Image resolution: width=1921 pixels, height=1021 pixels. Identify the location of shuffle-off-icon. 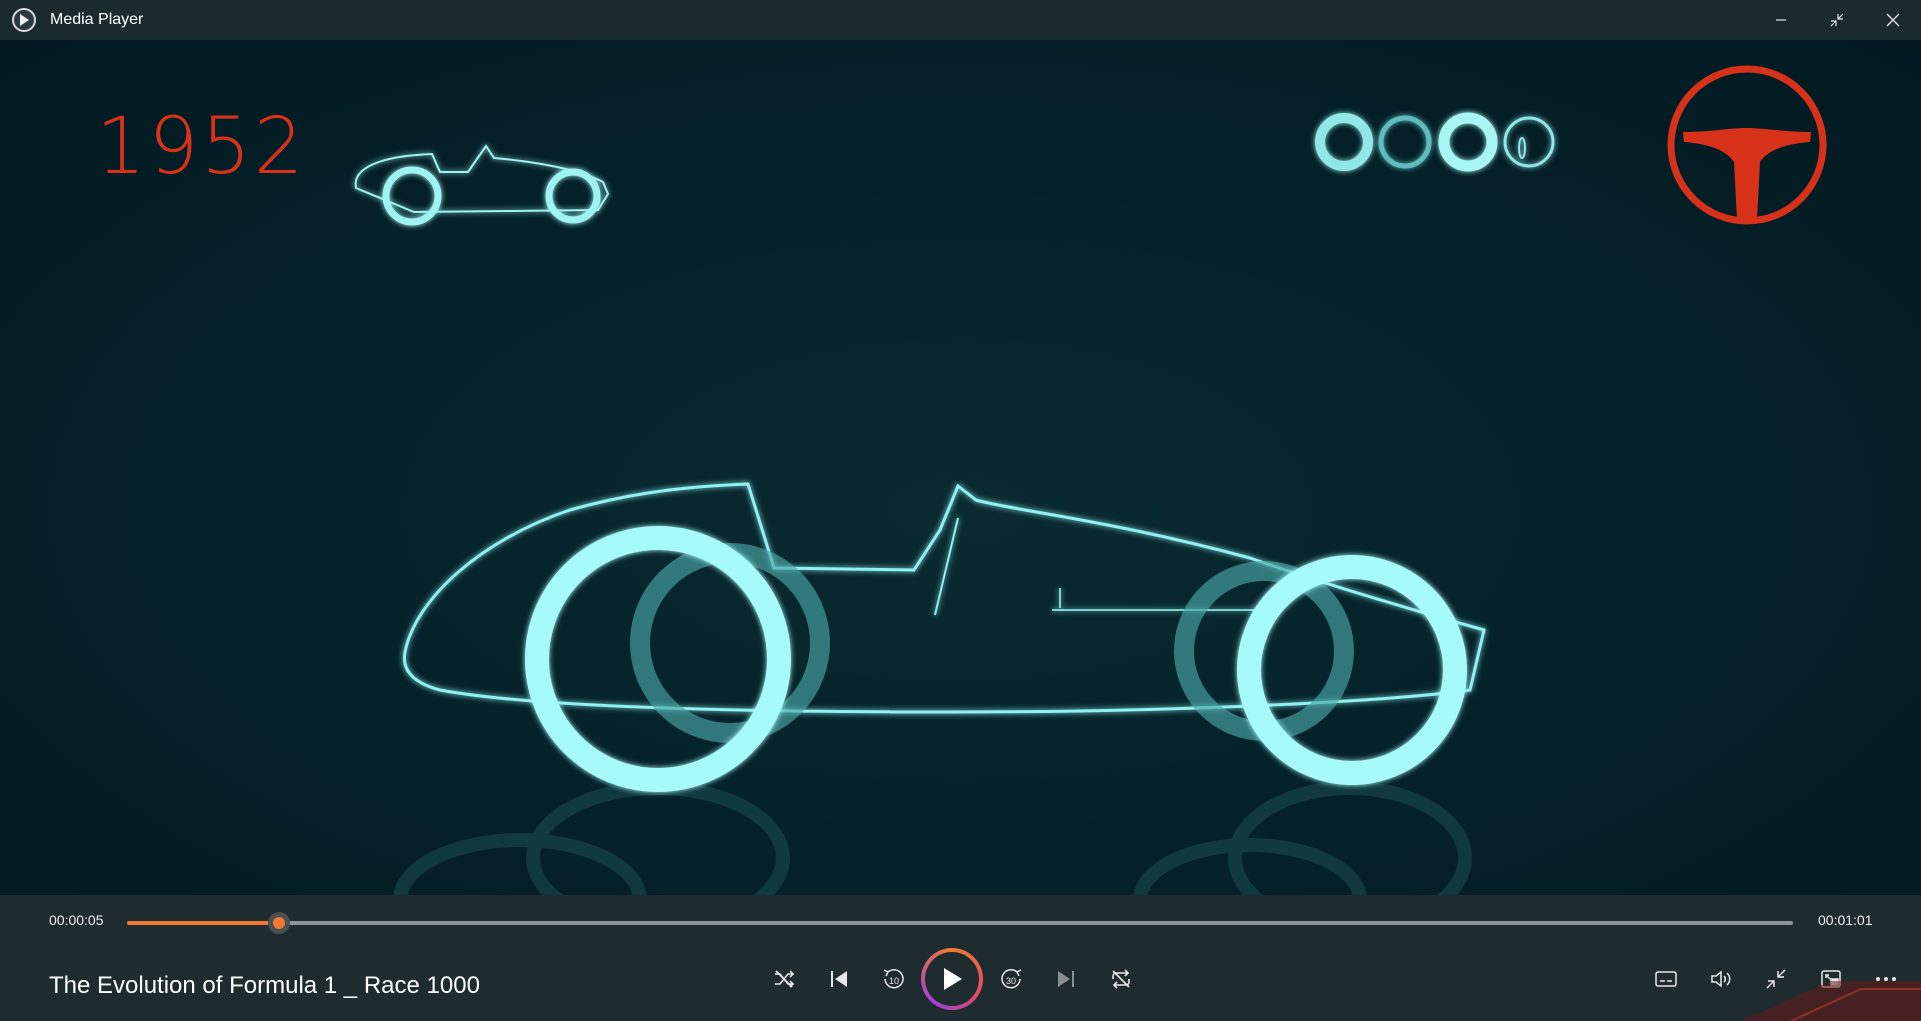
(784, 979).